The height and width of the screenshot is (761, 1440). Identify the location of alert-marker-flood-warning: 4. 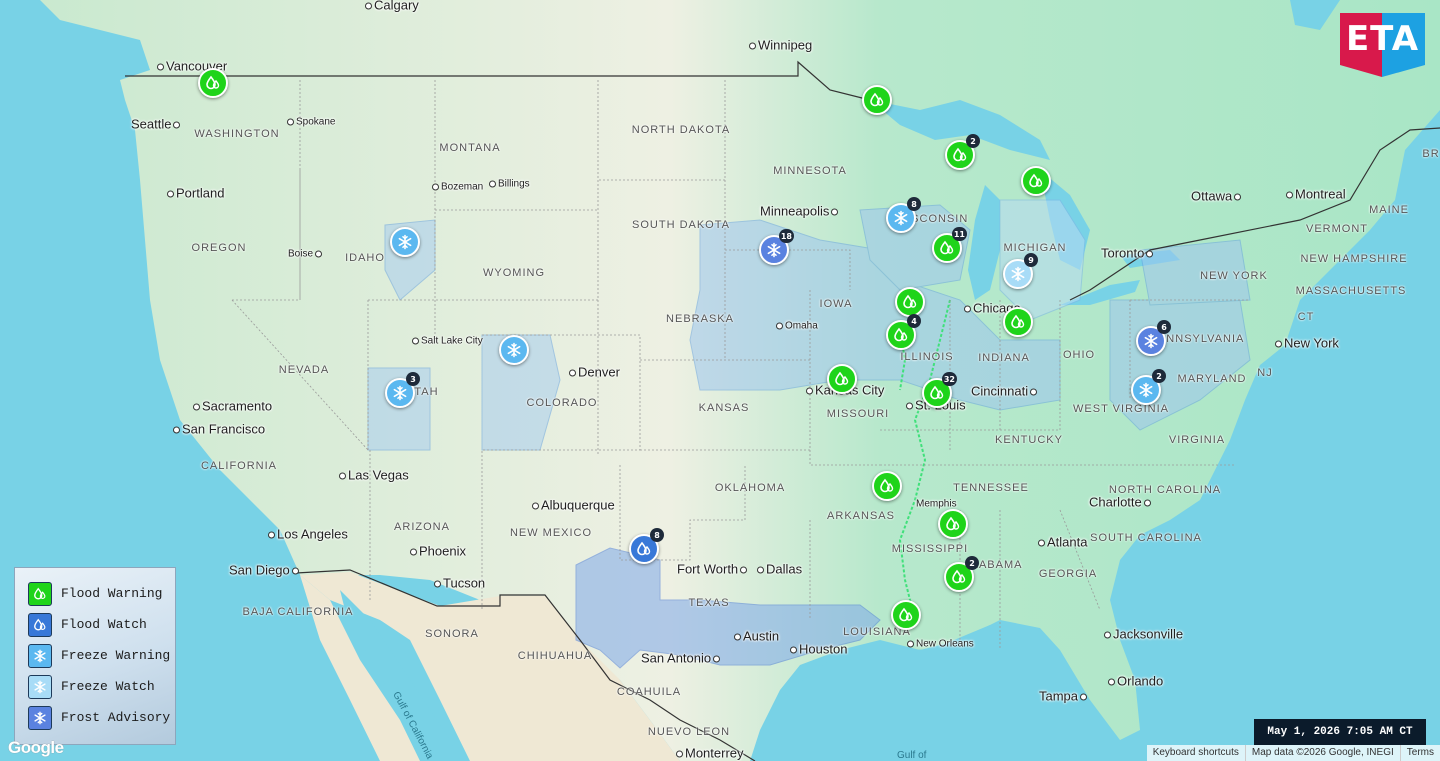
(903, 332).